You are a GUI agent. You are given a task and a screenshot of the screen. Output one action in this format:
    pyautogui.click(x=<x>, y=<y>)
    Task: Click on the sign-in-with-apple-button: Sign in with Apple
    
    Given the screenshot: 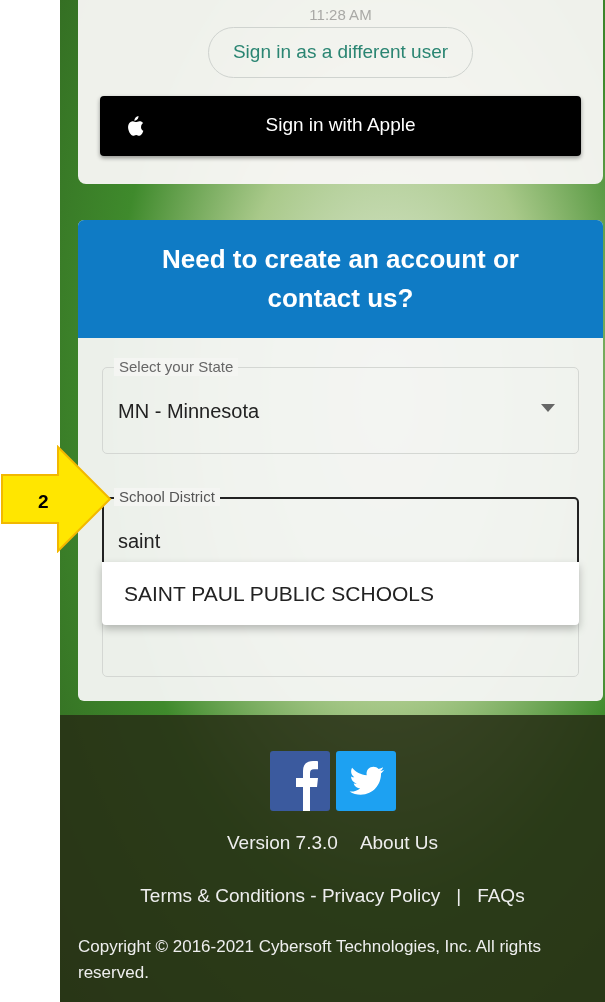 What is the action you would take?
    pyautogui.click(x=340, y=125)
    